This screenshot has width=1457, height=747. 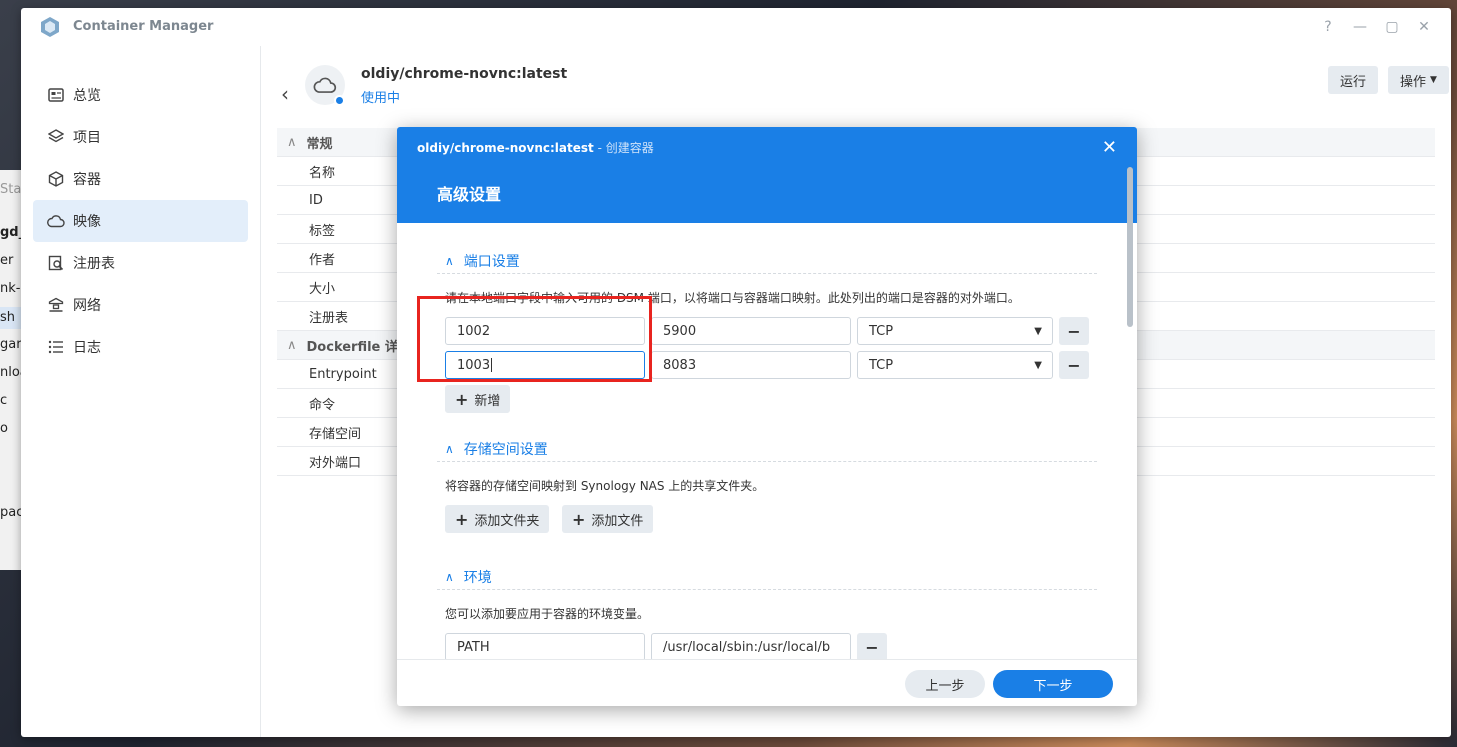 What do you see at coordinates (469, 194) in the screenshot?
I see `dialog-title: 高级设置` at bounding box center [469, 194].